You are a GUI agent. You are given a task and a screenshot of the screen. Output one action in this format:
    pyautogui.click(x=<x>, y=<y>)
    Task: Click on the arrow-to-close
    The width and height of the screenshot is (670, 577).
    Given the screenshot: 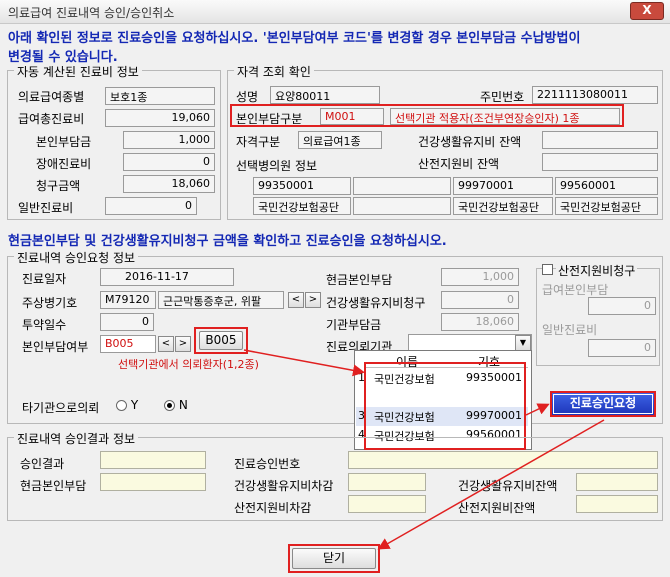 What is the action you would take?
    pyautogui.click(x=491, y=484)
    